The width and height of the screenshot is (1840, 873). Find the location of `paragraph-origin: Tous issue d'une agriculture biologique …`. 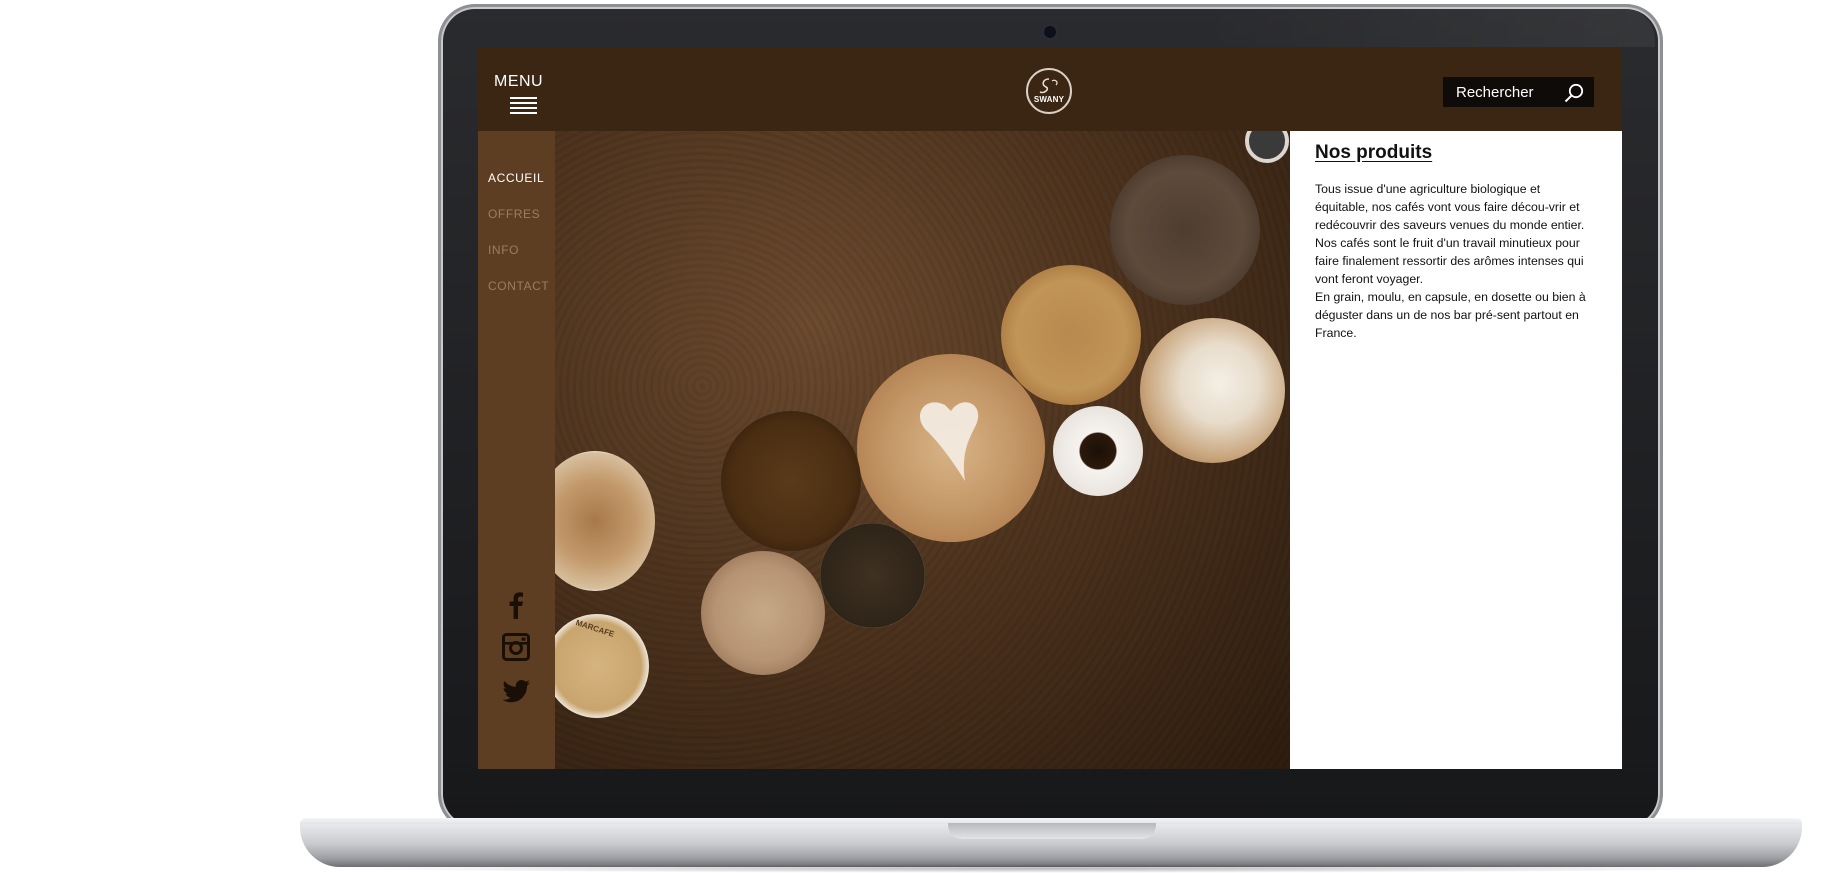

paragraph-origin: Tous issue d'une agriculture biologique … is located at coordinates (1450, 207).